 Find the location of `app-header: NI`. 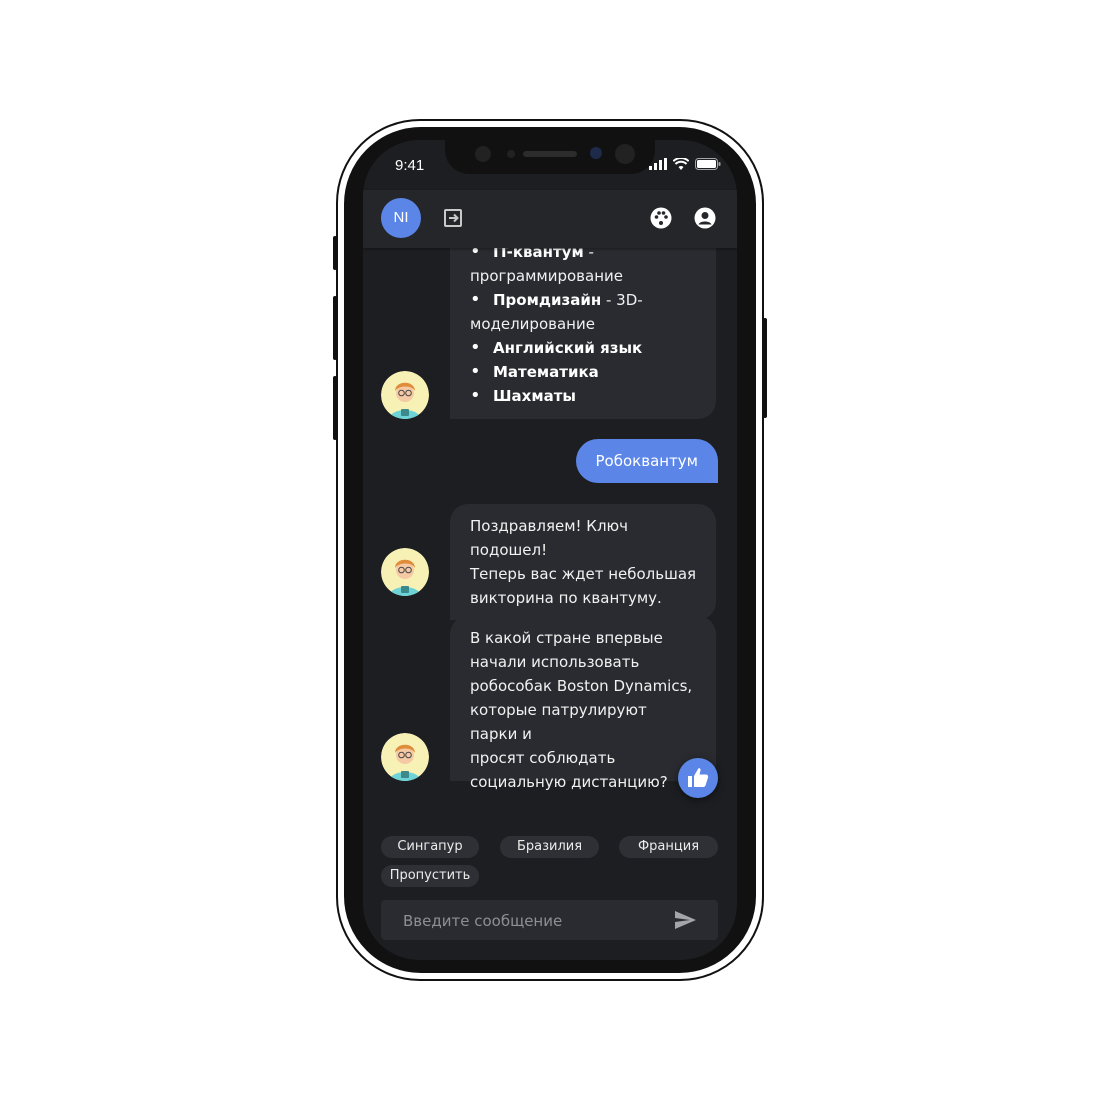

app-header: NI is located at coordinates (550, 219).